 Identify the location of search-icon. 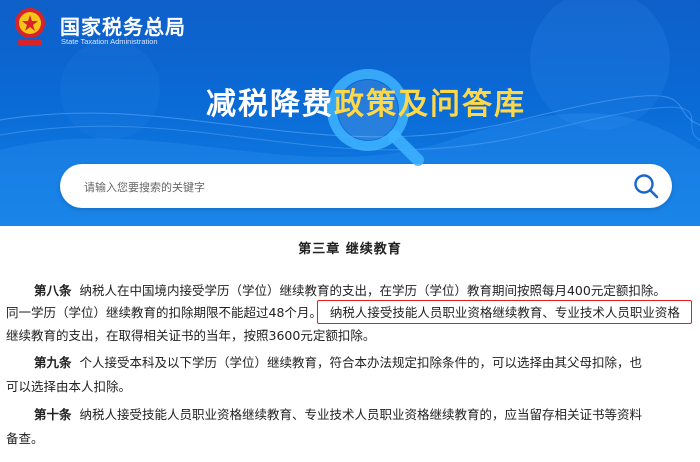
(646, 186).